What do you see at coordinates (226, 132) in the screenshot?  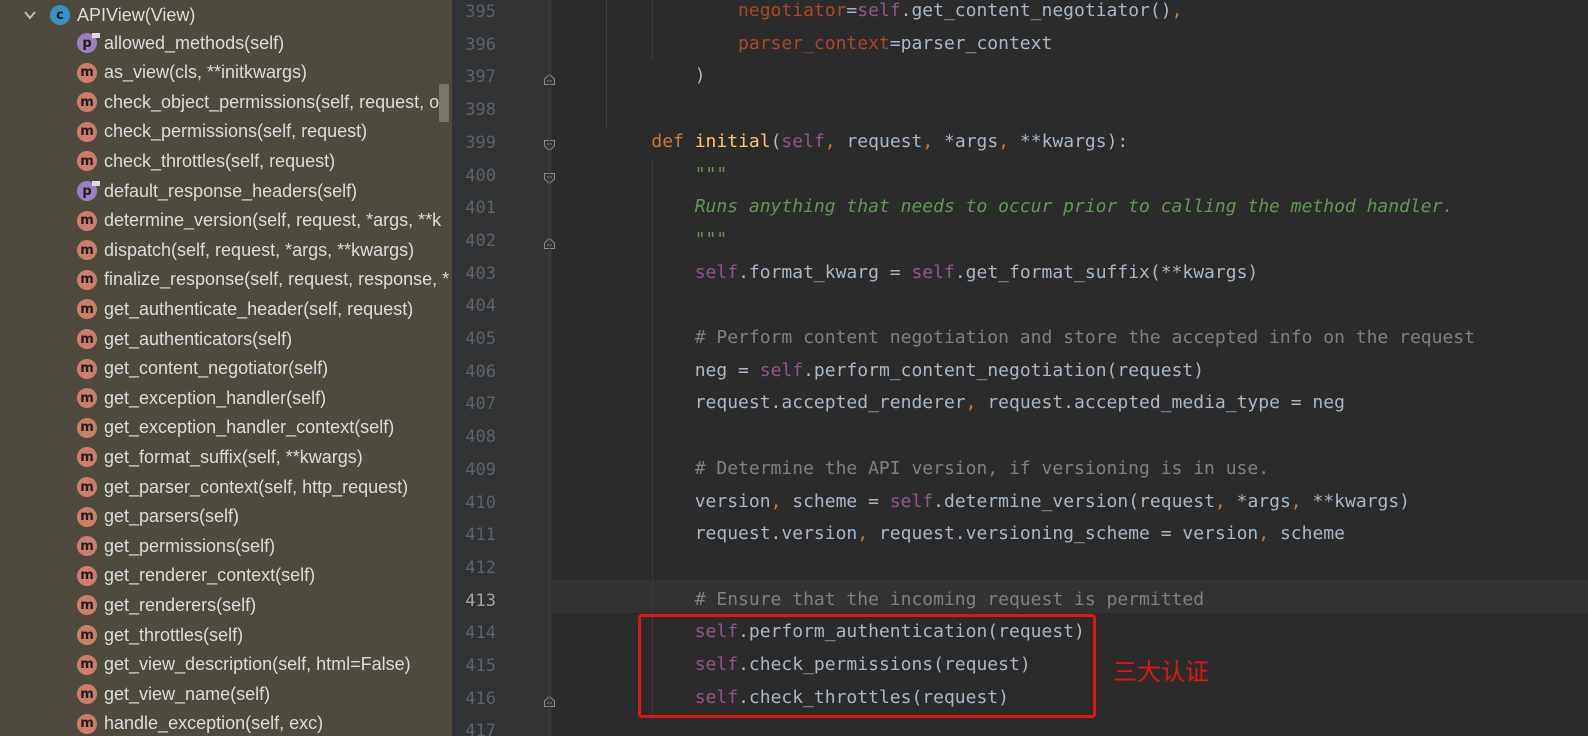 I see `structure-item: m check_permissions(self, request)` at bounding box center [226, 132].